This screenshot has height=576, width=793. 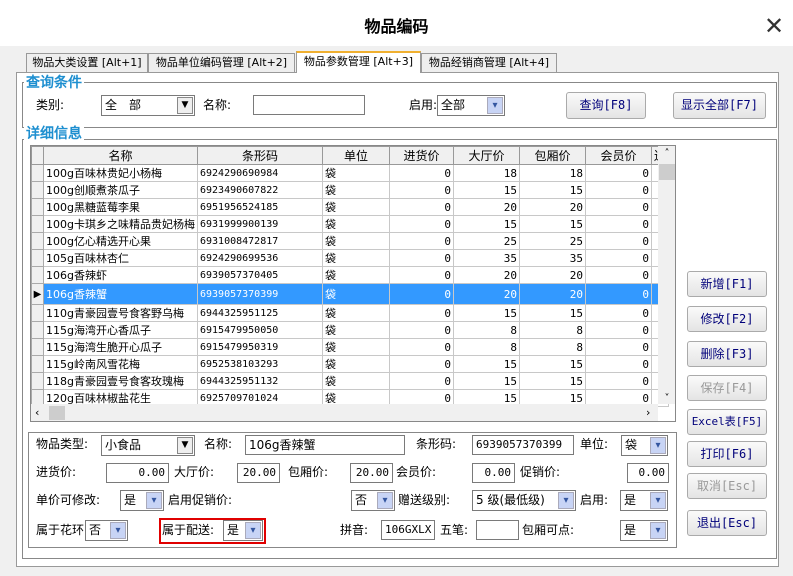 What do you see at coordinates (259, 190) in the screenshot?
I see `table-cell: 6923490607822` at bounding box center [259, 190].